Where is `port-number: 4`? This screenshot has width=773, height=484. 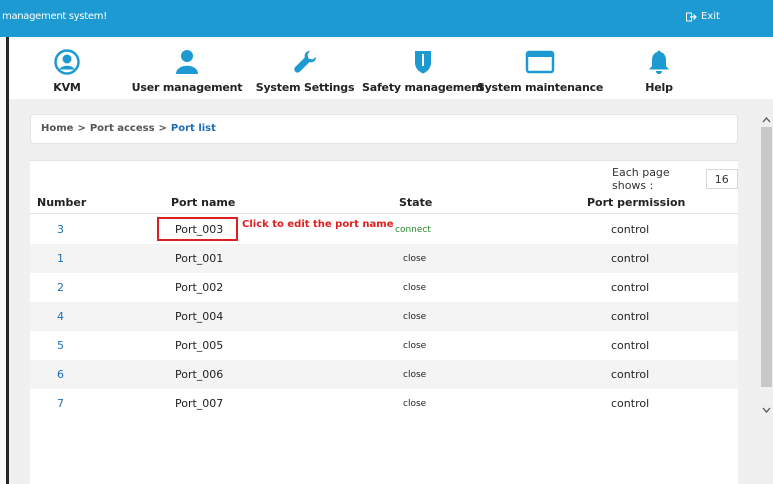
port-number: 4 is located at coordinates (60, 316).